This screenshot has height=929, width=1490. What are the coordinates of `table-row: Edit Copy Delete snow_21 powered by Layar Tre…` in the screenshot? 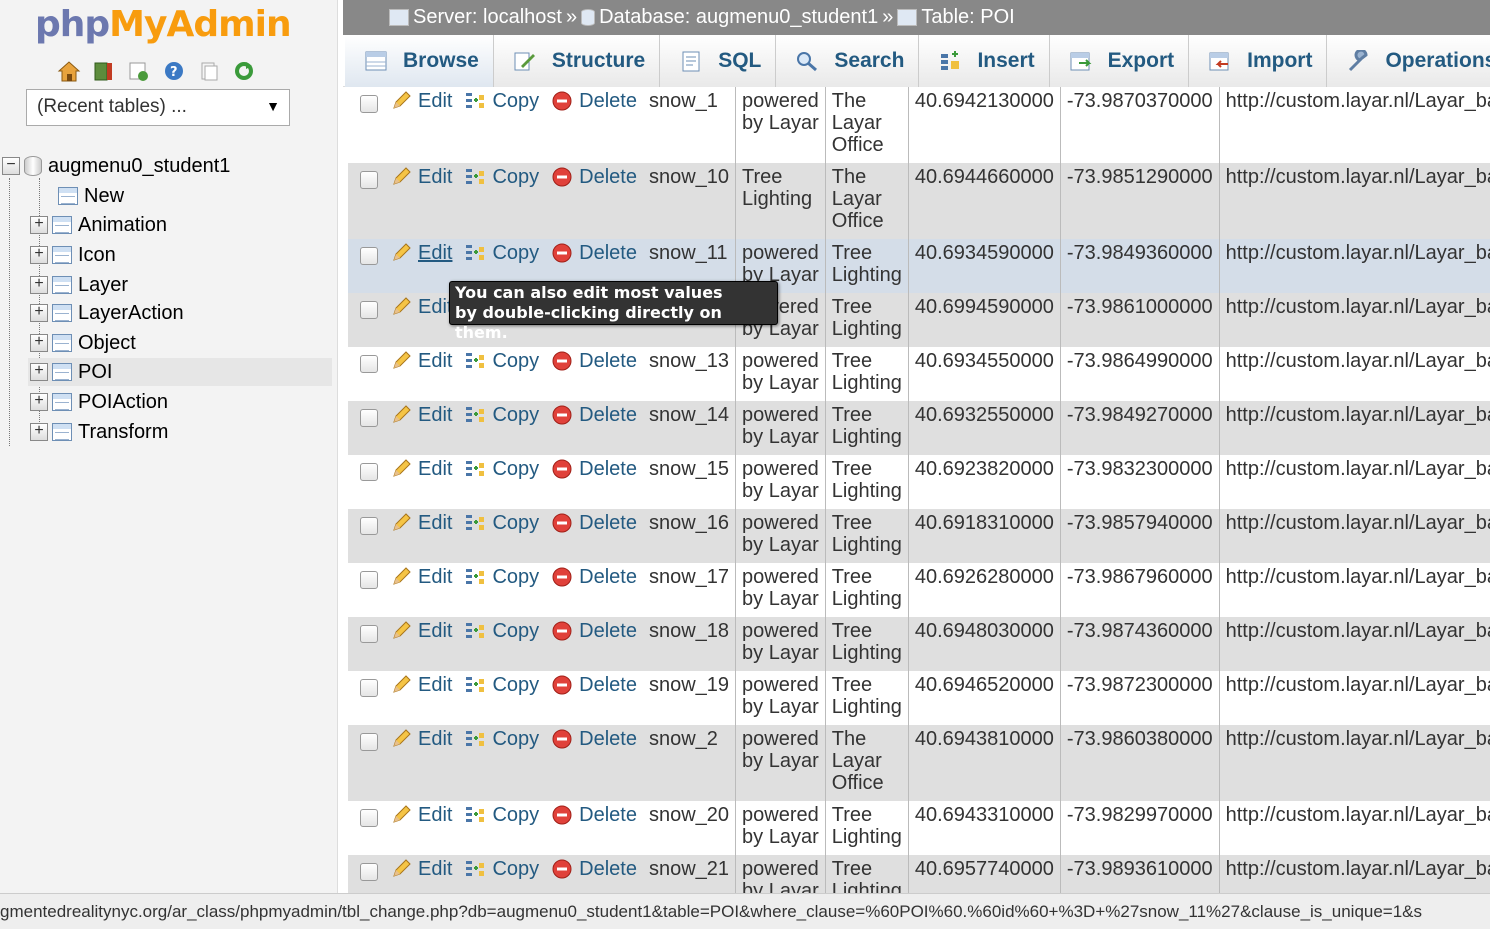 It's located at (919, 874).